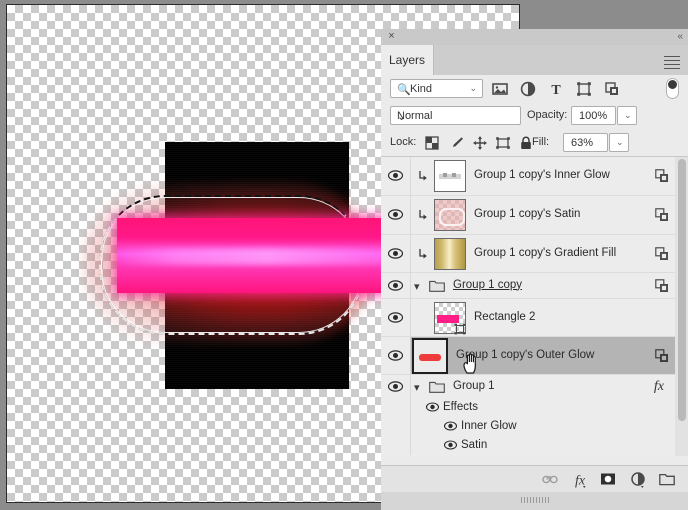 Image resolution: width=688 pixels, height=510 pixels. I want to click on hand-cursor, so click(469, 363).